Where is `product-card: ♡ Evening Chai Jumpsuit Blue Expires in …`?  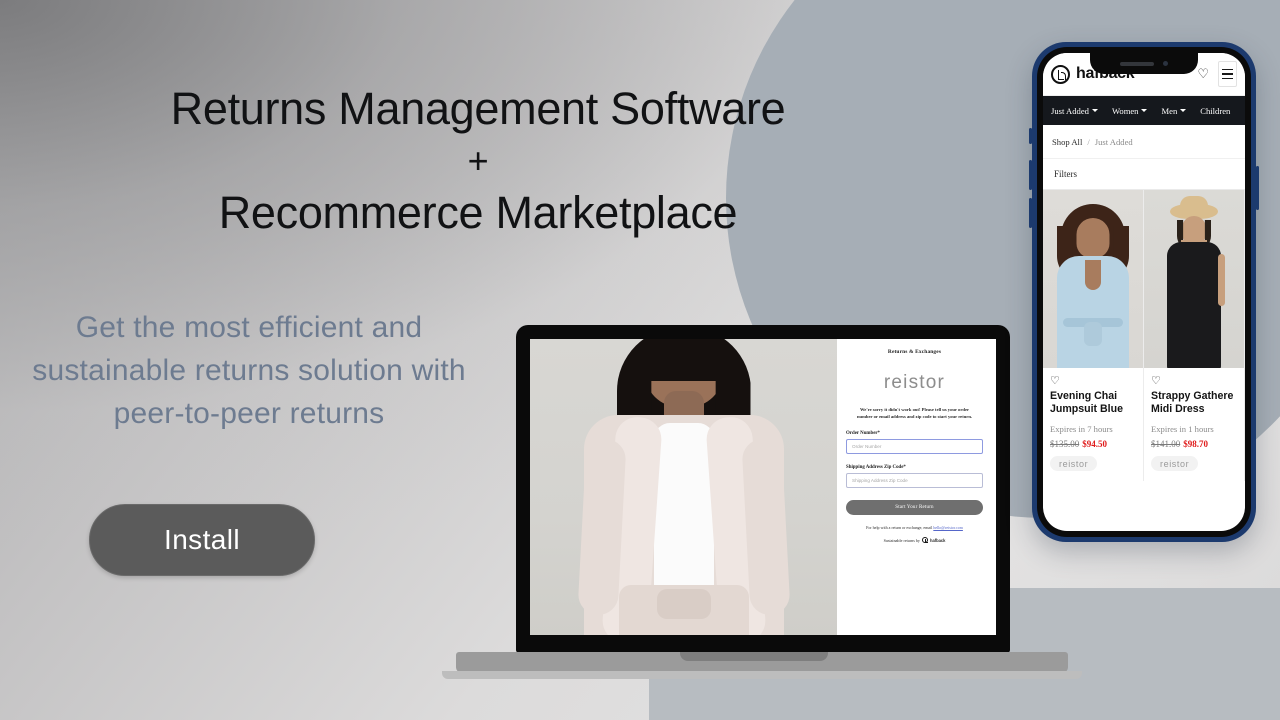 product-card: ♡ Evening Chai Jumpsuit Blue Expires in … is located at coordinates (1093, 335).